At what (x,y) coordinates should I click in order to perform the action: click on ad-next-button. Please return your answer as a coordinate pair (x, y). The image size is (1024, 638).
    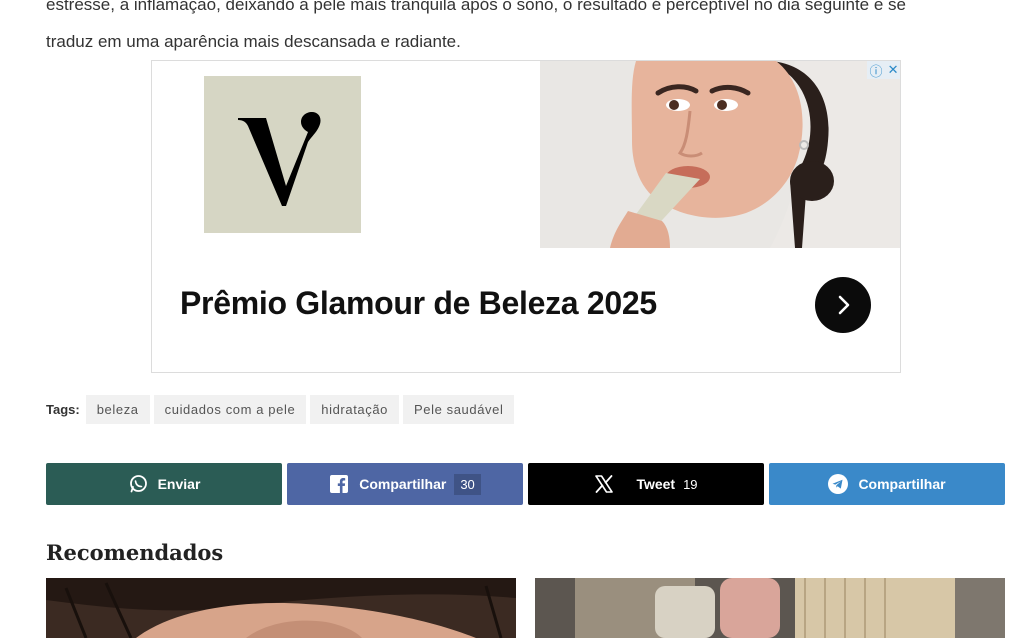
    Looking at the image, I should click on (843, 305).